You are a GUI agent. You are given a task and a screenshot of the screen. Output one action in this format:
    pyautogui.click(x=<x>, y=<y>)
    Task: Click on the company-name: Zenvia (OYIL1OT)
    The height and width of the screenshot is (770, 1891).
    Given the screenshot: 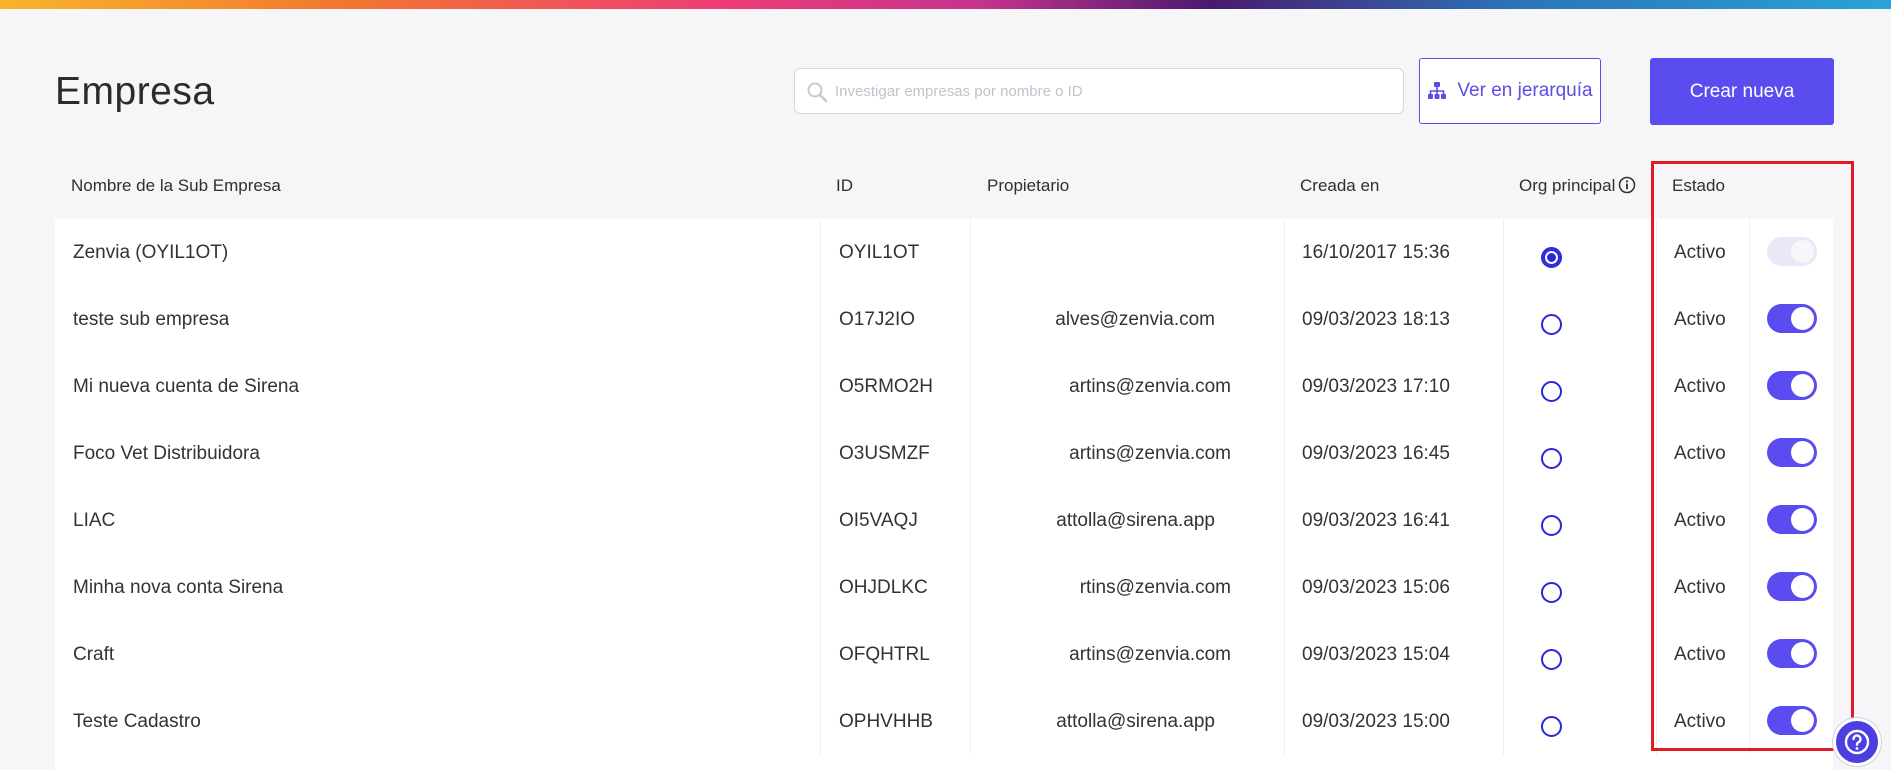 What is the action you would take?
    pyautogui.click(x=150, y=252)
    